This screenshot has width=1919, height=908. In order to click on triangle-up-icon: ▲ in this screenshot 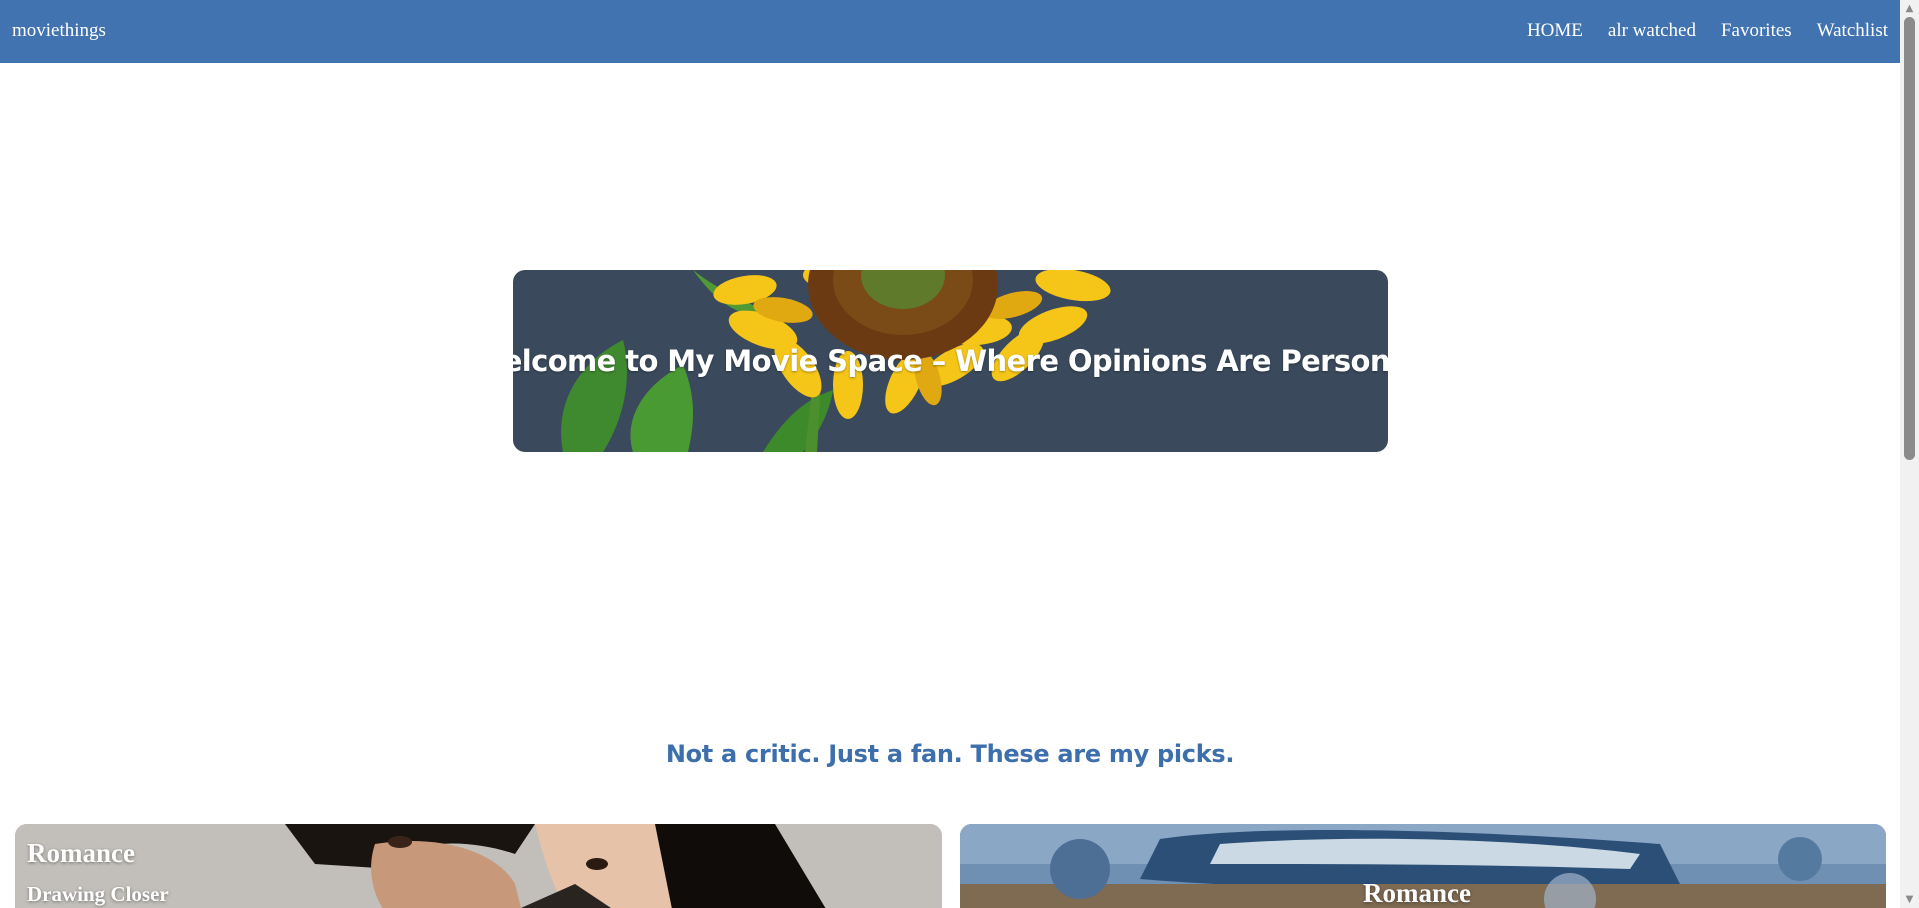, I will do `click(1909, 8)`.